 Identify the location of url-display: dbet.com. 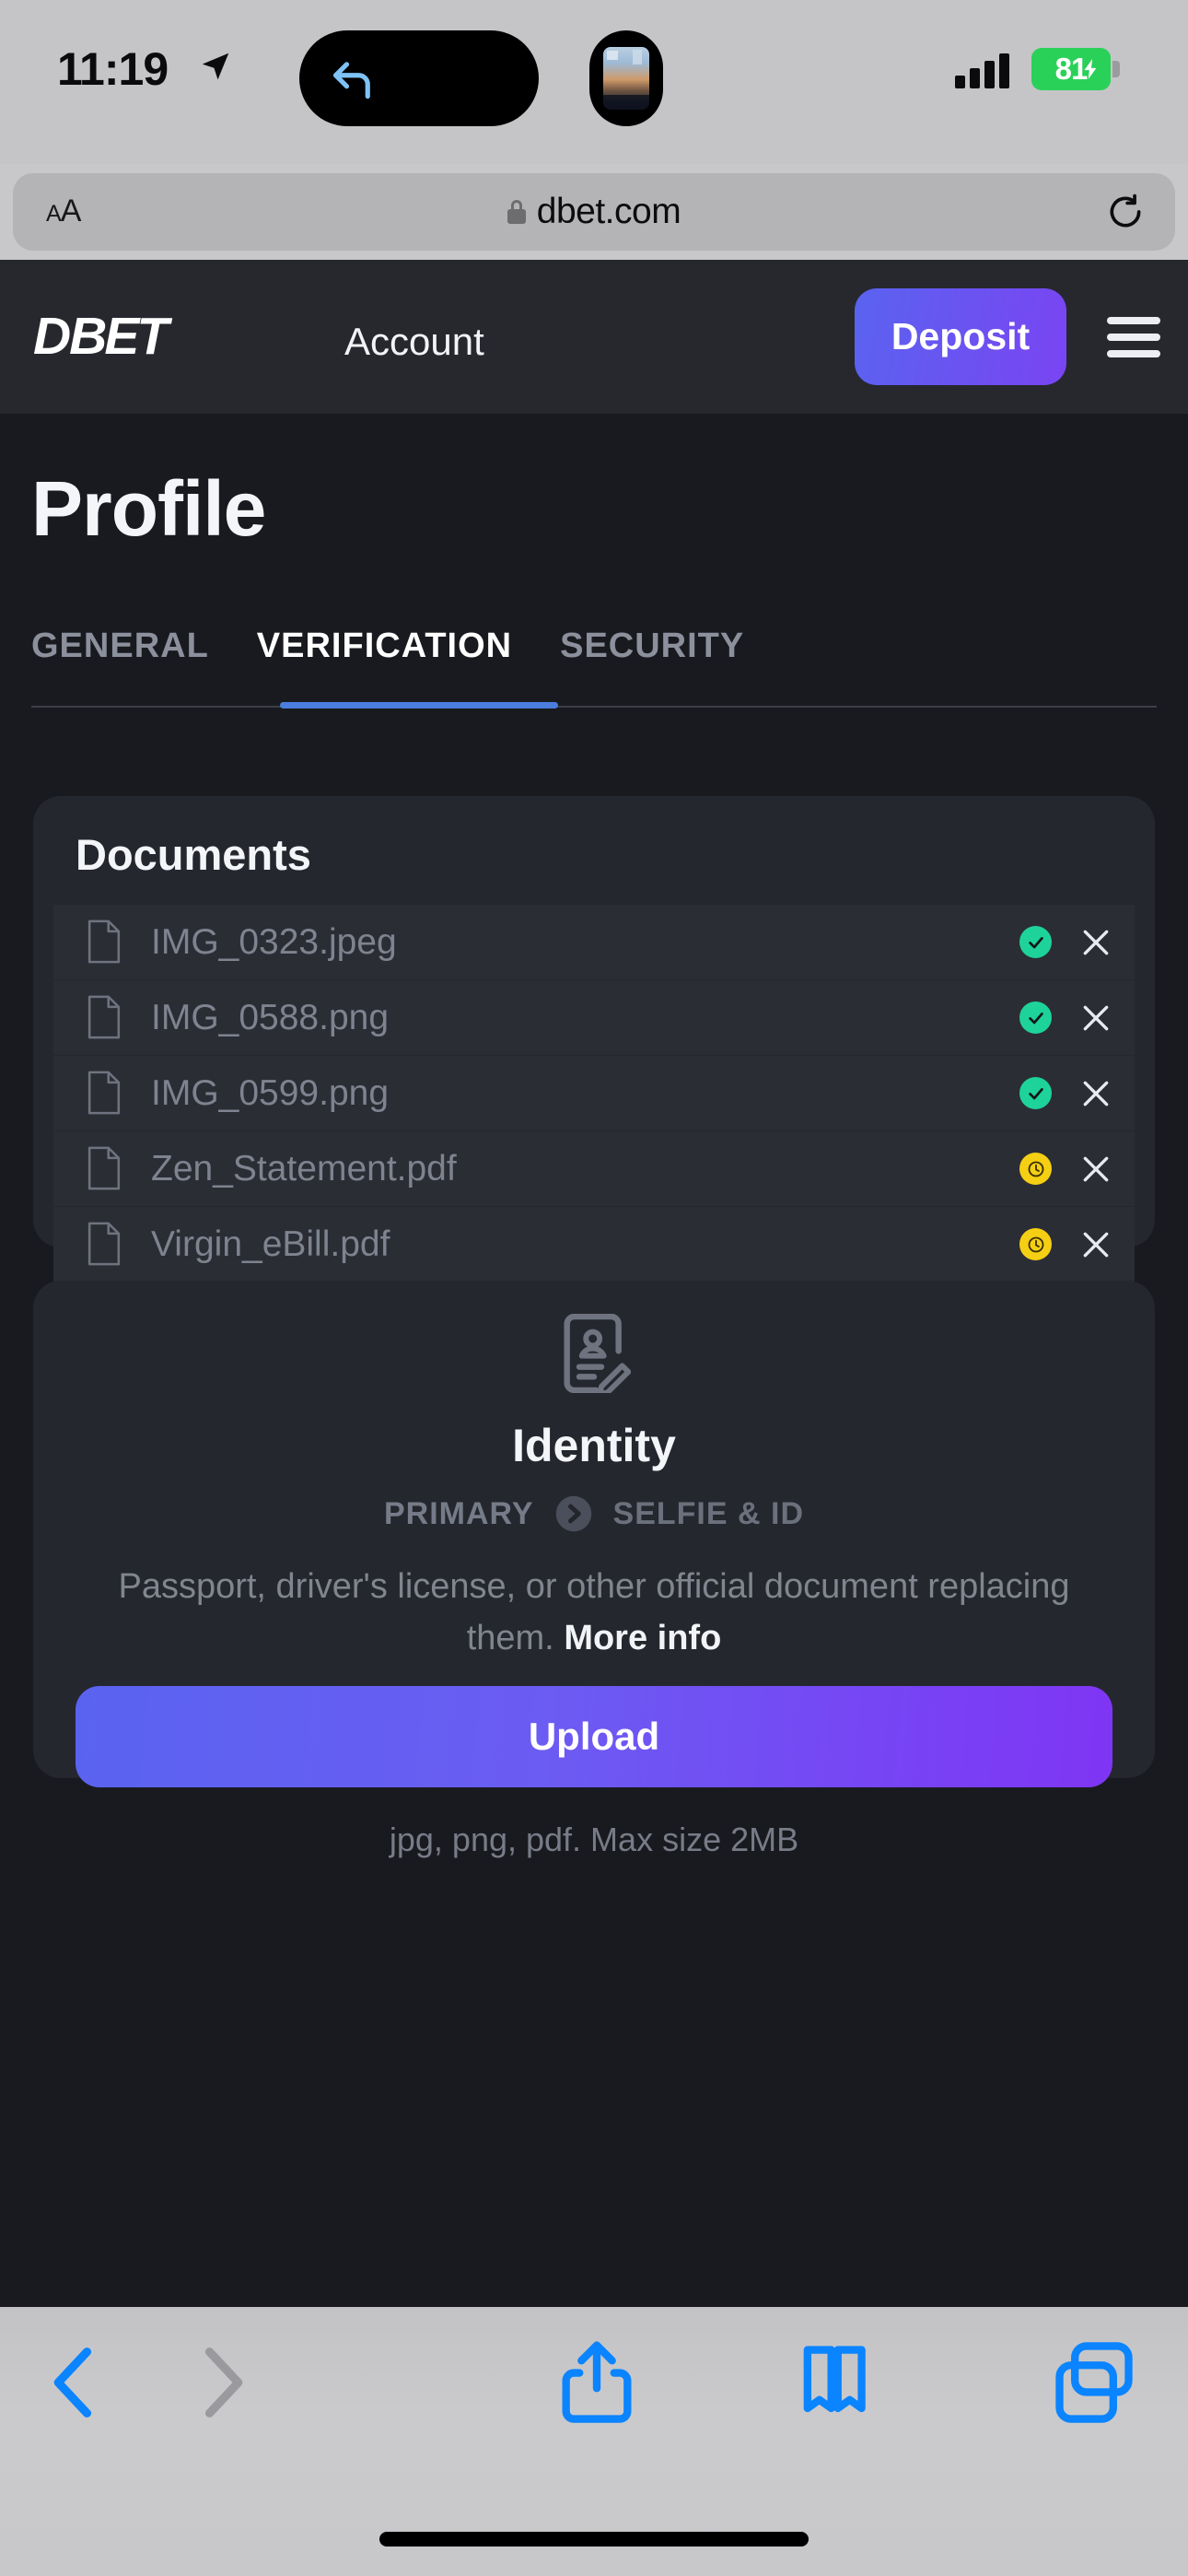
(594, 212).